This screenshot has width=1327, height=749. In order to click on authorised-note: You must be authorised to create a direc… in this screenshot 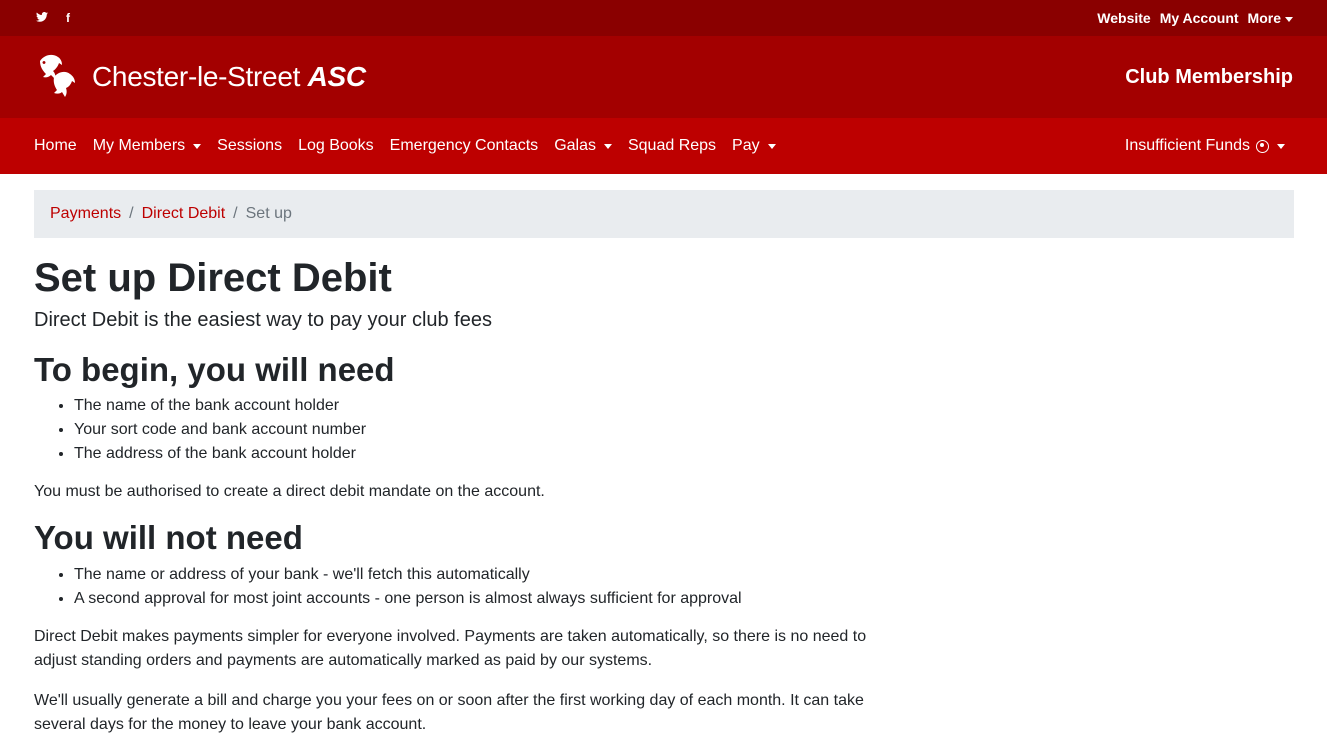, I will do `click(289, 492)`.